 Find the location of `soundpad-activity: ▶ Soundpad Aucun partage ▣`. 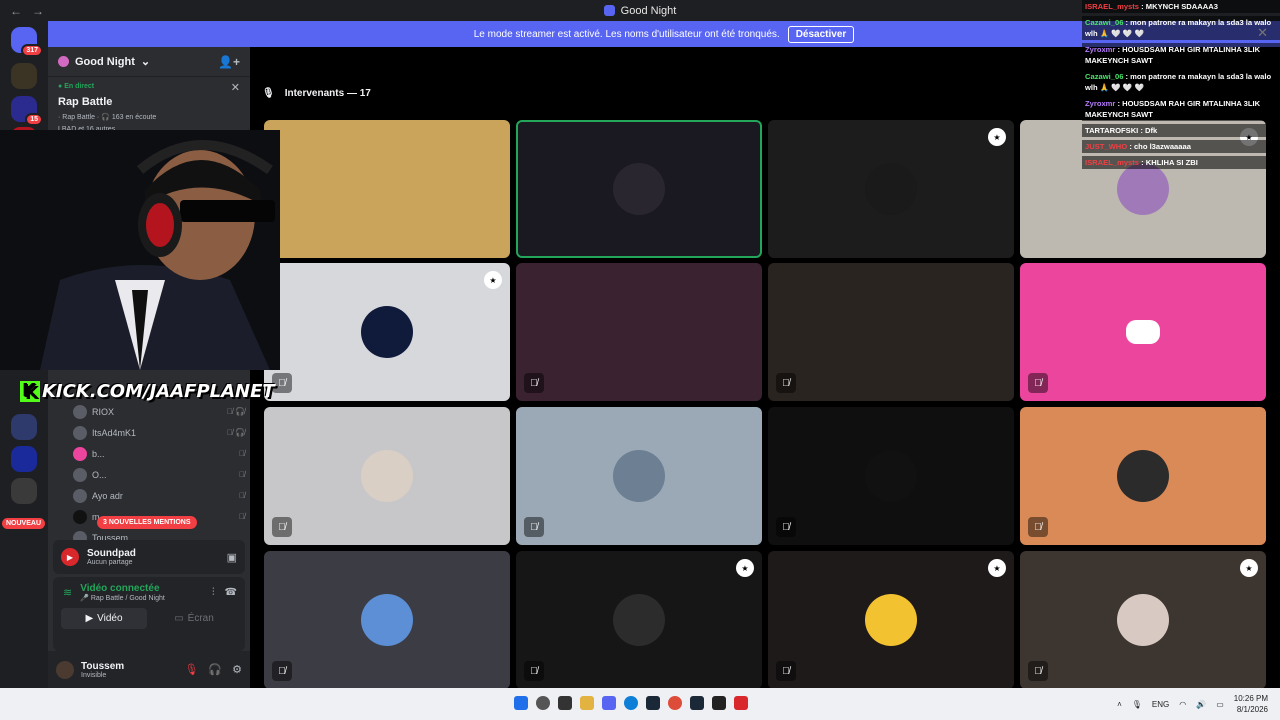

soundpad-activity: ▶ Soundpad Aucun partage ▣ is located at coordinates (149, 557).